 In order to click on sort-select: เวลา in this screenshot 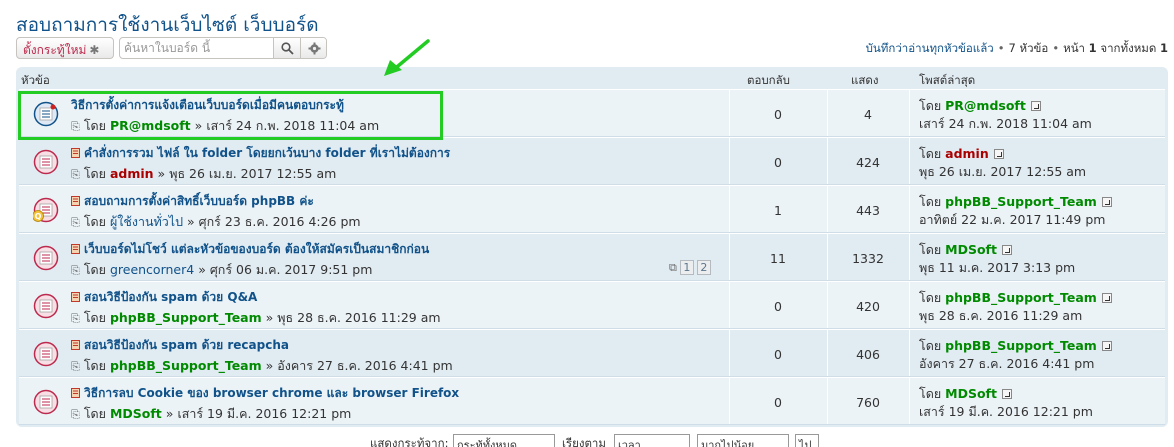, I will do `click(652, 440)`.